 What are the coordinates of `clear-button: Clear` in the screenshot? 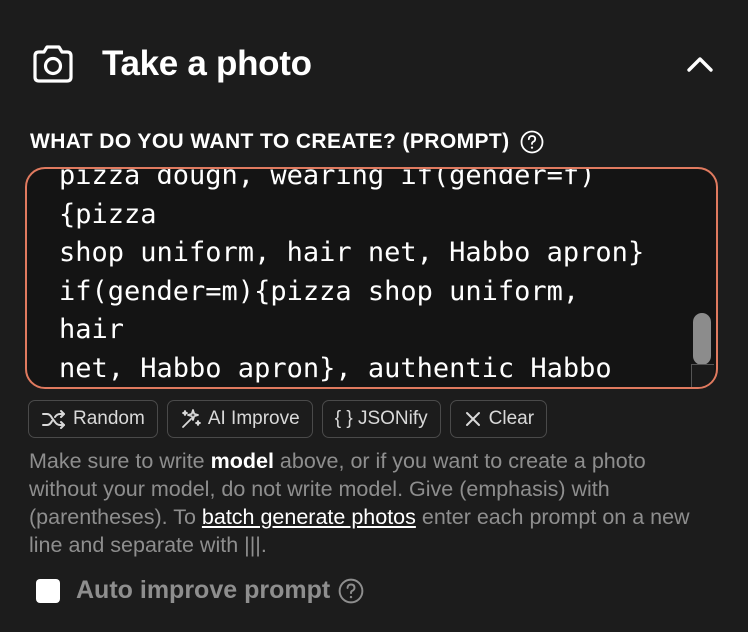 It's located at (498, 419).